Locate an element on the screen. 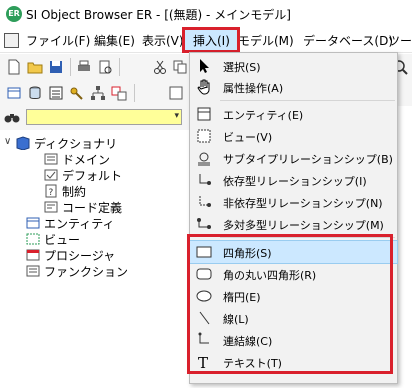 The height and width of the screenshot is (388, 412). tree-item-label: ドメイン is located at coordinates (86, 160).